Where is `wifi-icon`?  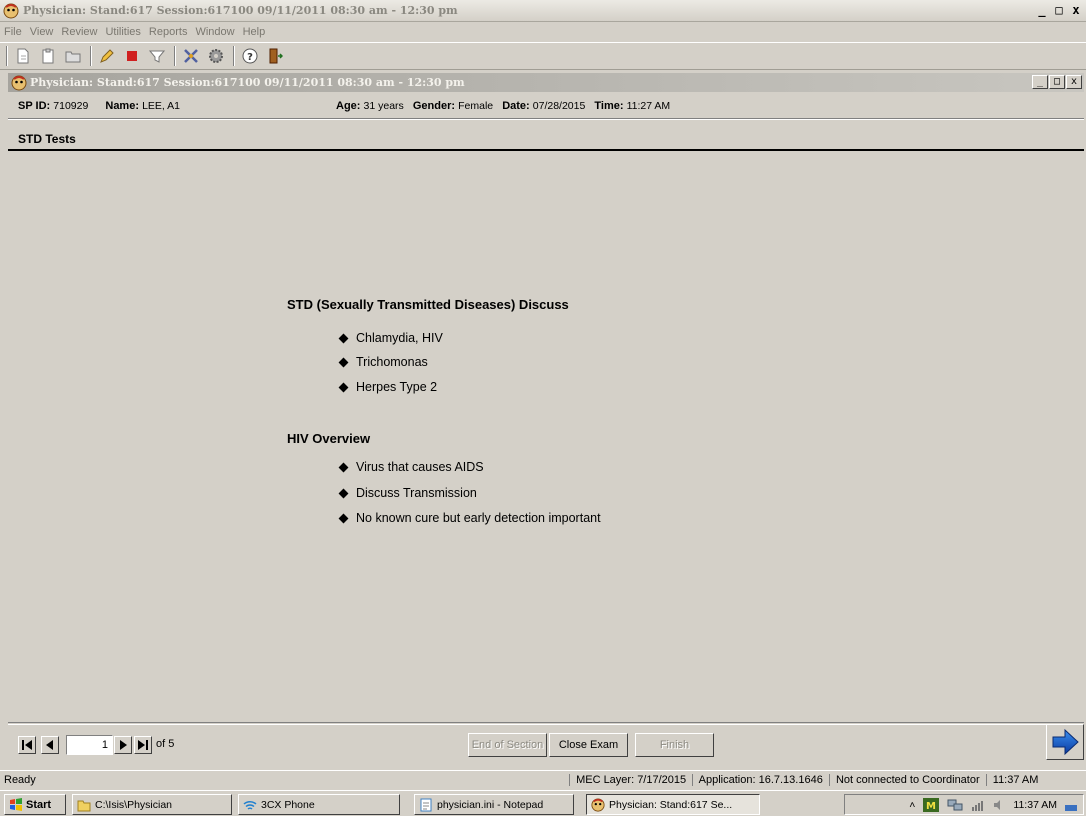 wifi-icon is located at coordinates (250, 805).